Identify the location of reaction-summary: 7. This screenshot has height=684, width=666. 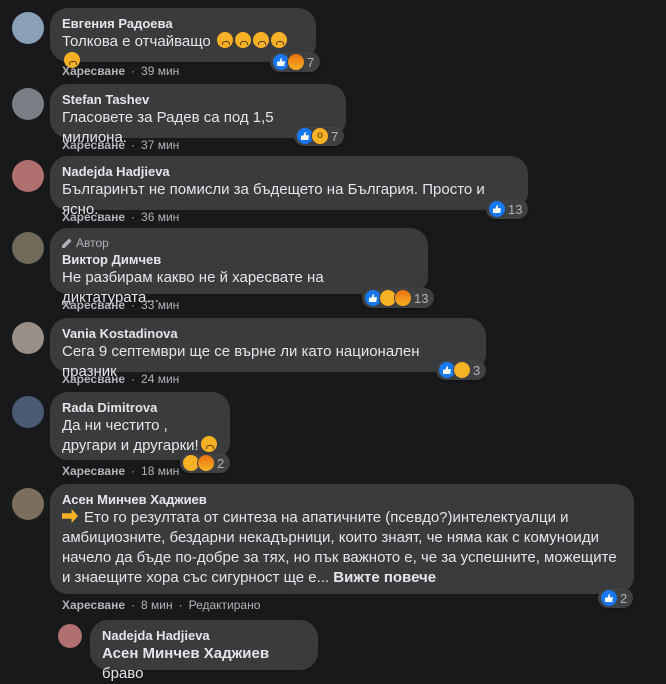
(295, 62).